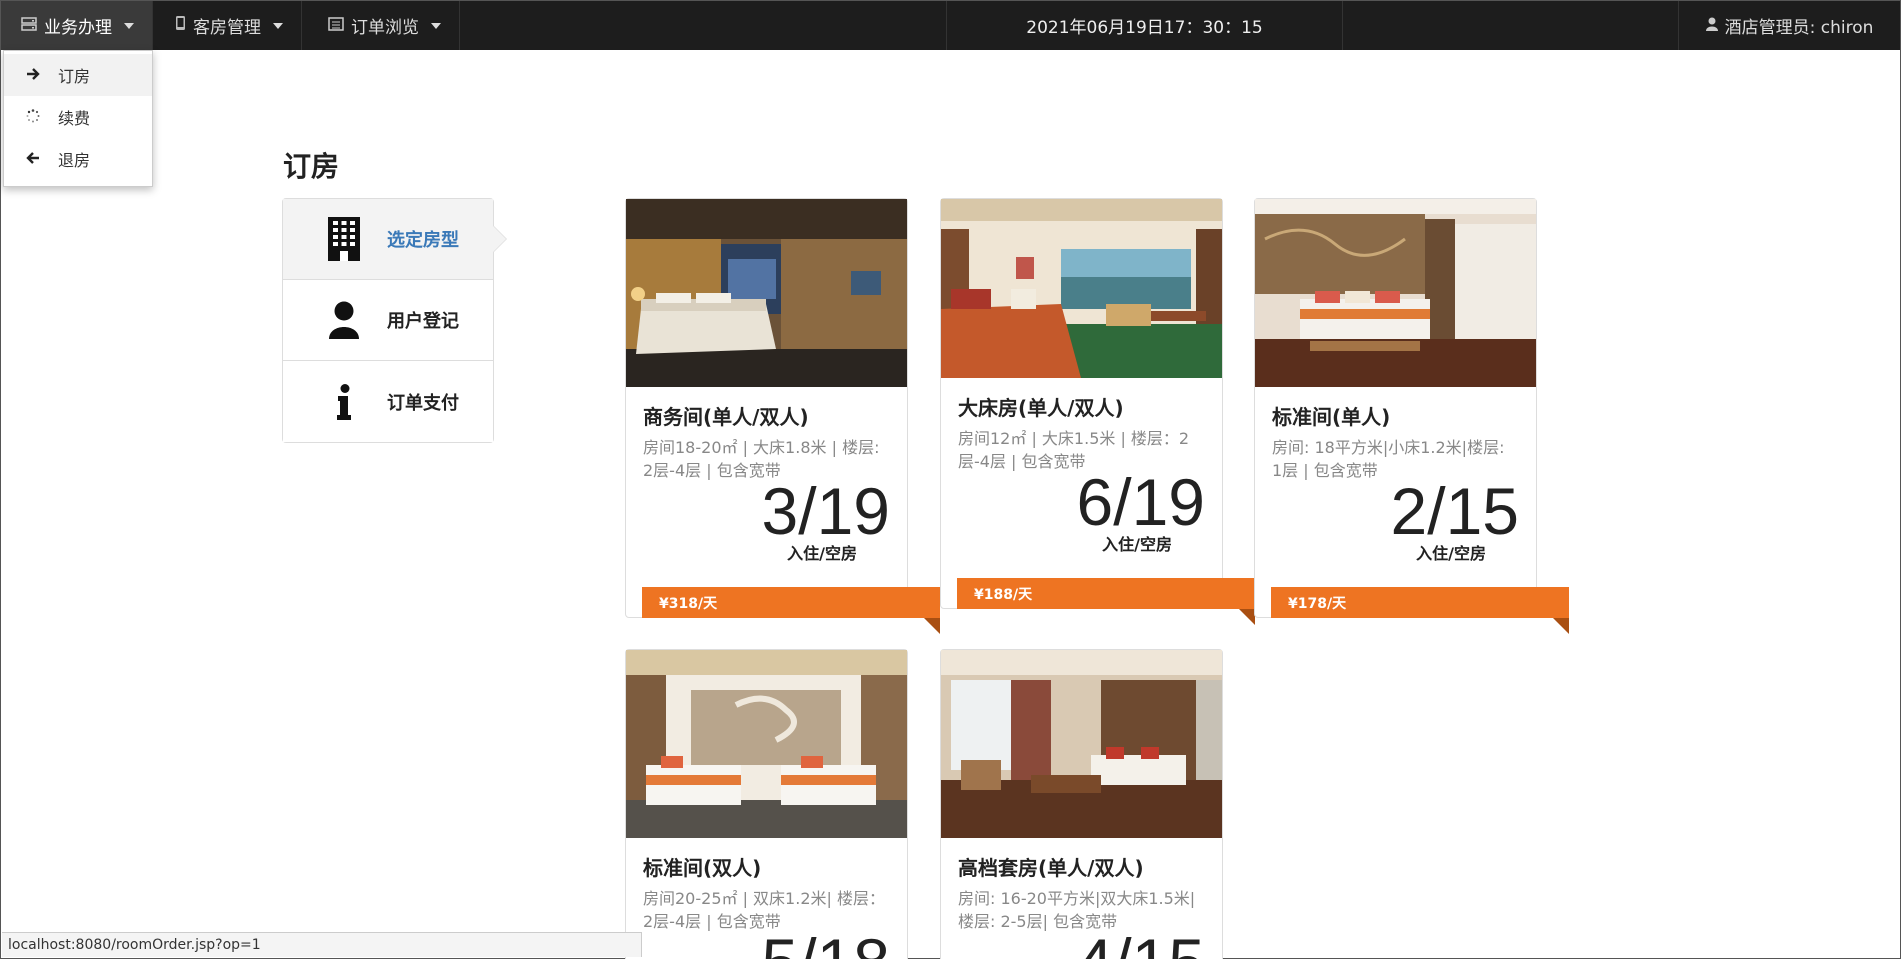  I want to click on booking-steps: 选定房型 用户登记 订单支付, so click(394, 320).